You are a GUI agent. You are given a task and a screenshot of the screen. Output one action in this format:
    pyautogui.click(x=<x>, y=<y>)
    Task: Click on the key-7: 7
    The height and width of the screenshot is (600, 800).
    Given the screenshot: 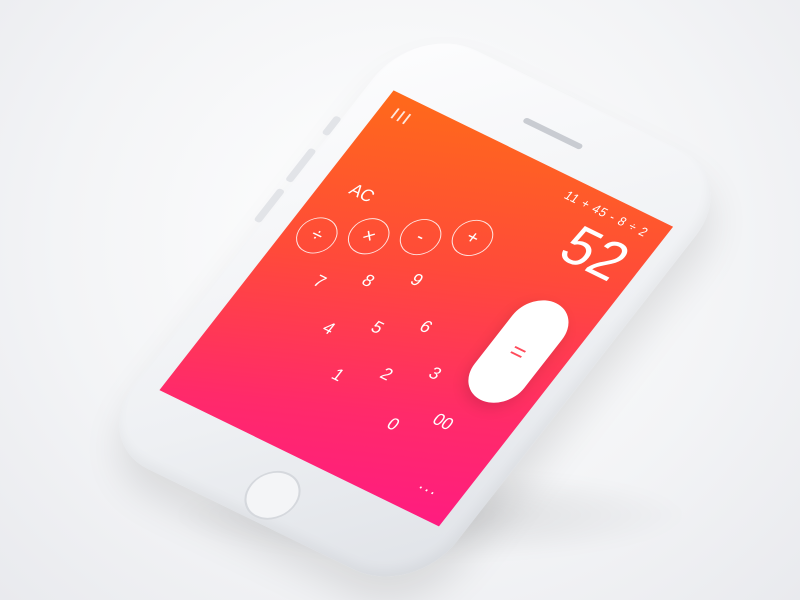 What is the action you would take?
    pyautogui.click(x=319, y=281)
    